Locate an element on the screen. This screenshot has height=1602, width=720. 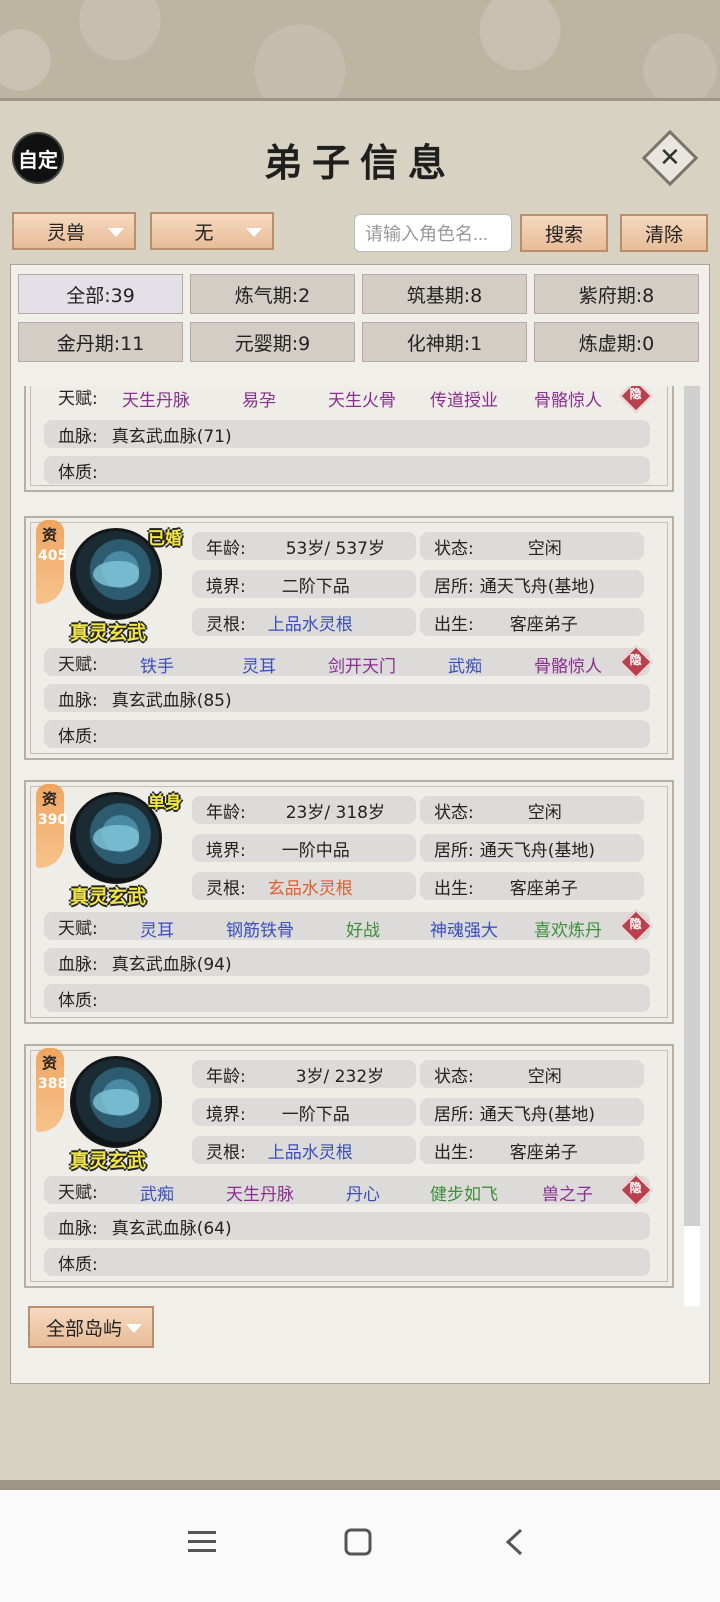
system-nav-bar is located at coordinates (360, 1546).